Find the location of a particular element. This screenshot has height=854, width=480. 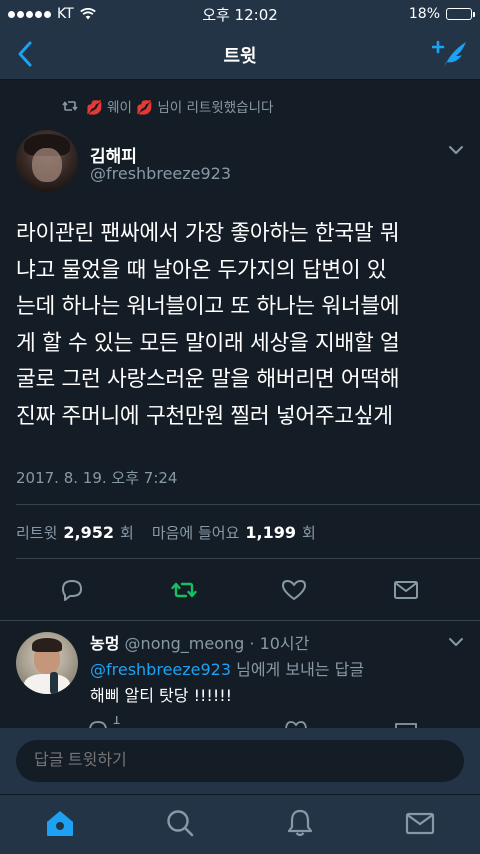

retweets-count: 2,952 is located at coordinates (88, 532).